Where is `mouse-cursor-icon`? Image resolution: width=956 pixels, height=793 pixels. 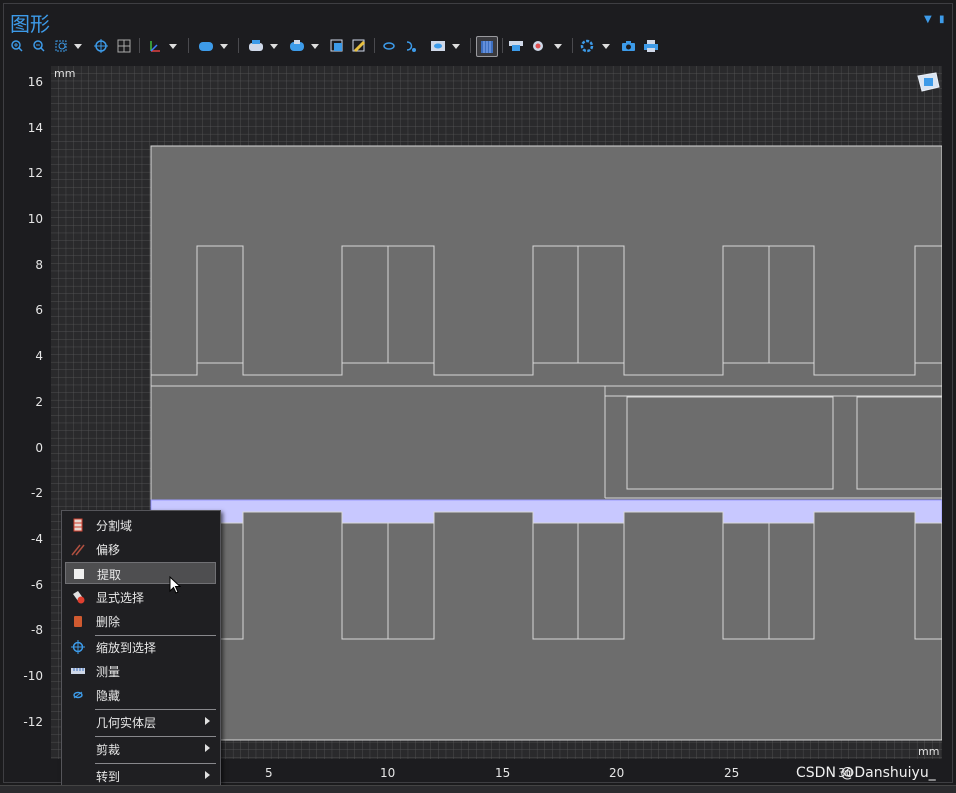 mouse-cursor-icon is located at coordinates (175, 585).